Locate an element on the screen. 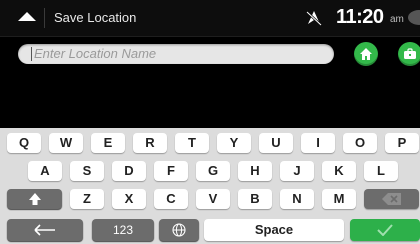  home-button is located at coordinates (366, 54).